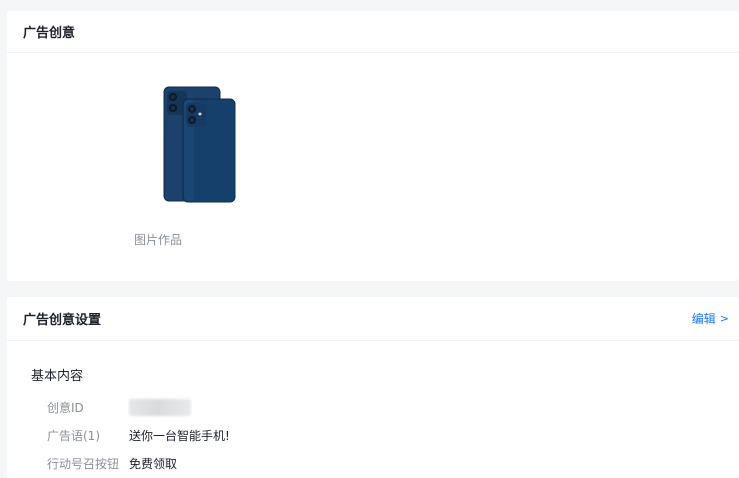 Image resolution: width=739 pixels, height=478 pixels. What do you see at coordinates (119, 407) in the screenshot?
I see `info-row-creative-id: 创意ID` at bounding box center [119, 407].